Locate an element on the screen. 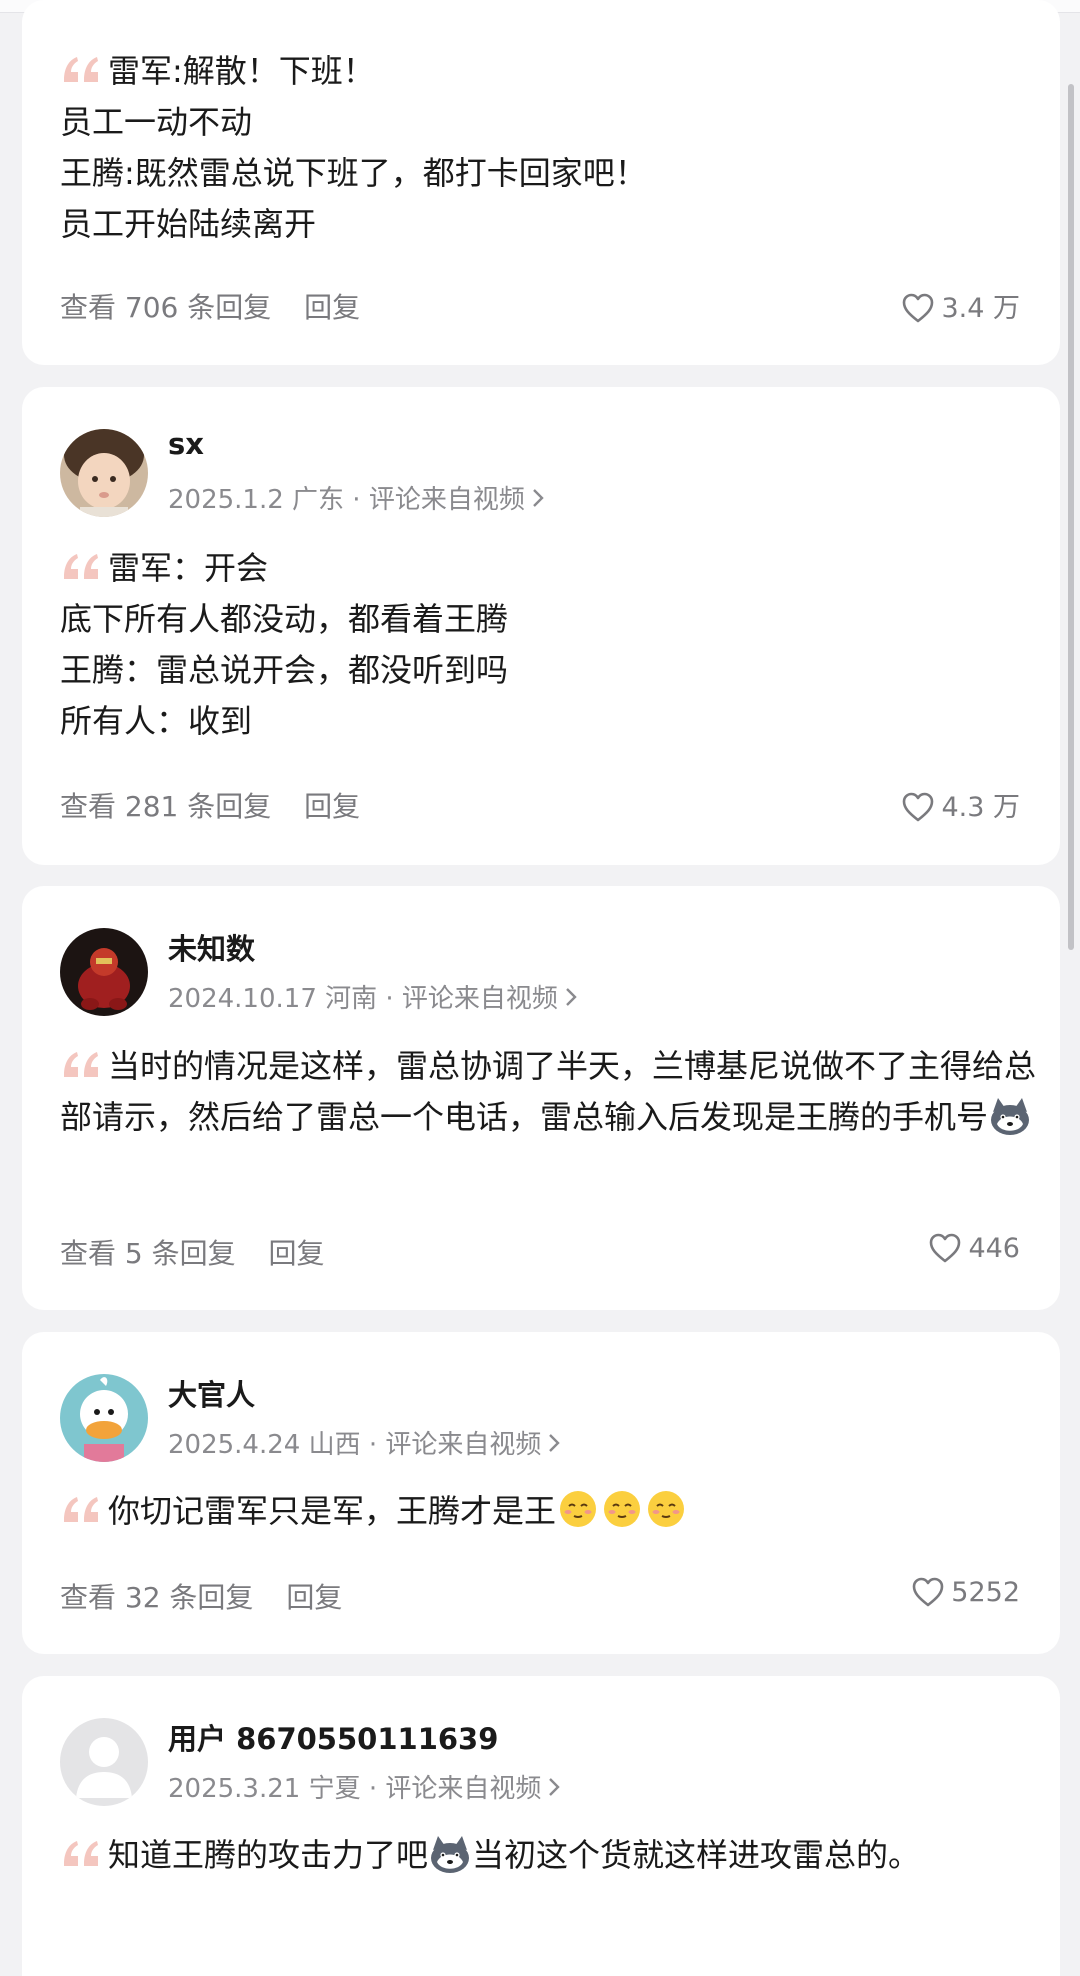  comment-text: 知道王腾的攻击力了吧 is located at coordinates (268, 1855).